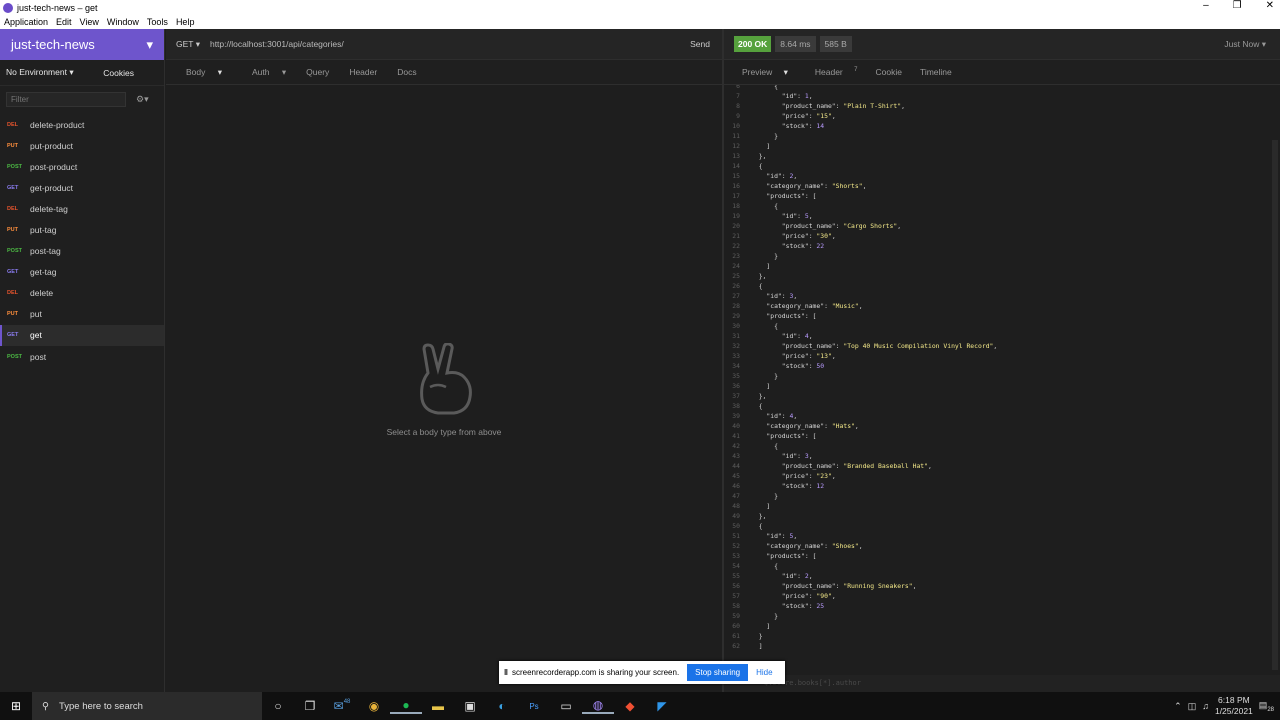 This screenshot has width=1280, height=720. I want to click on time-badge: 8.64 ms, so click(795, 44).